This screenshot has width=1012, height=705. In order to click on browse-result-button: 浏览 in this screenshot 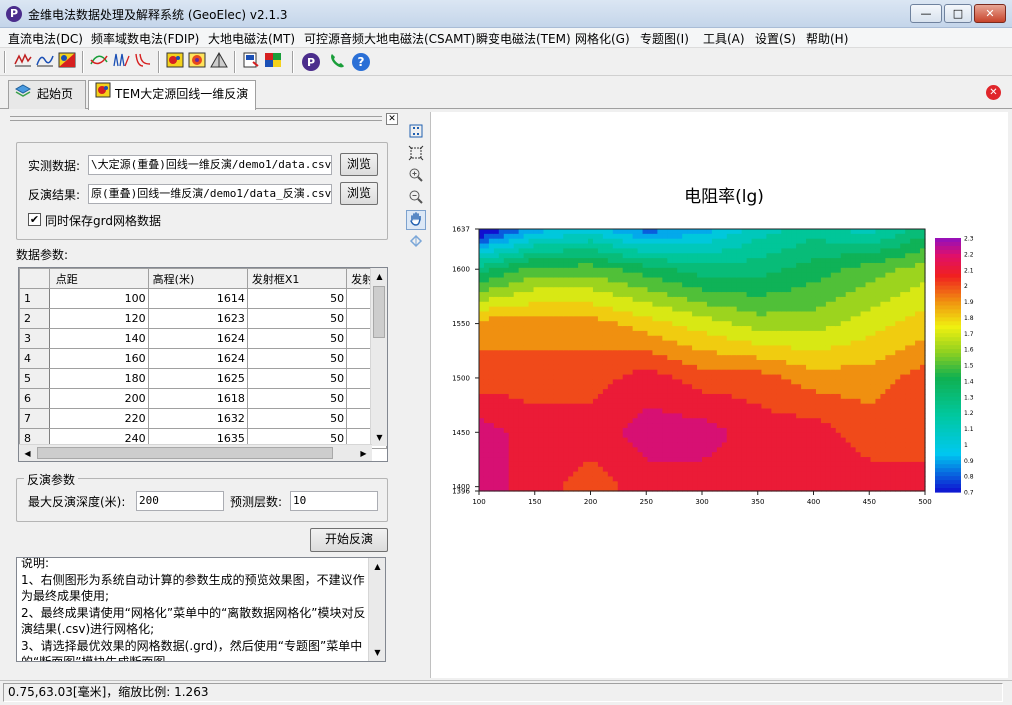, I will do `click(359, 193)`.